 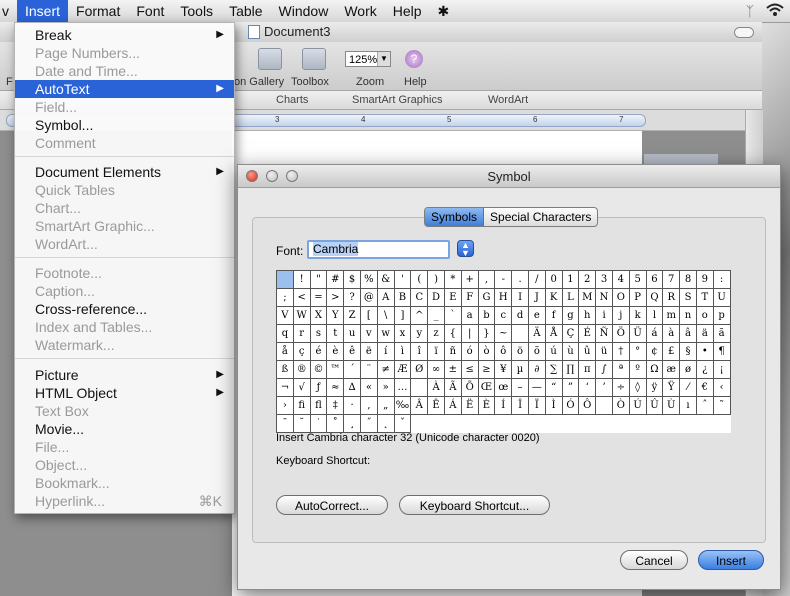 What do you see at coordinates (672, 370) in the screenshot?
I see `symbol-cell: æ` at bounding box center [672, 370].